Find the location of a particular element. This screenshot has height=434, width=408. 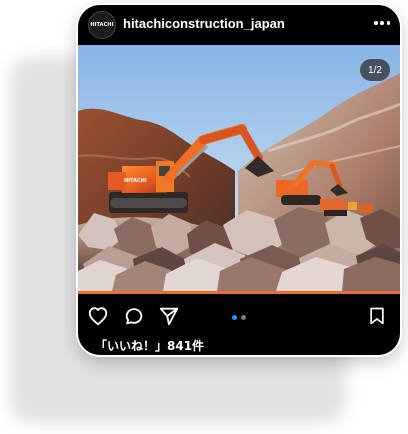

bookmark-icon is located at coordinates (377, 316).